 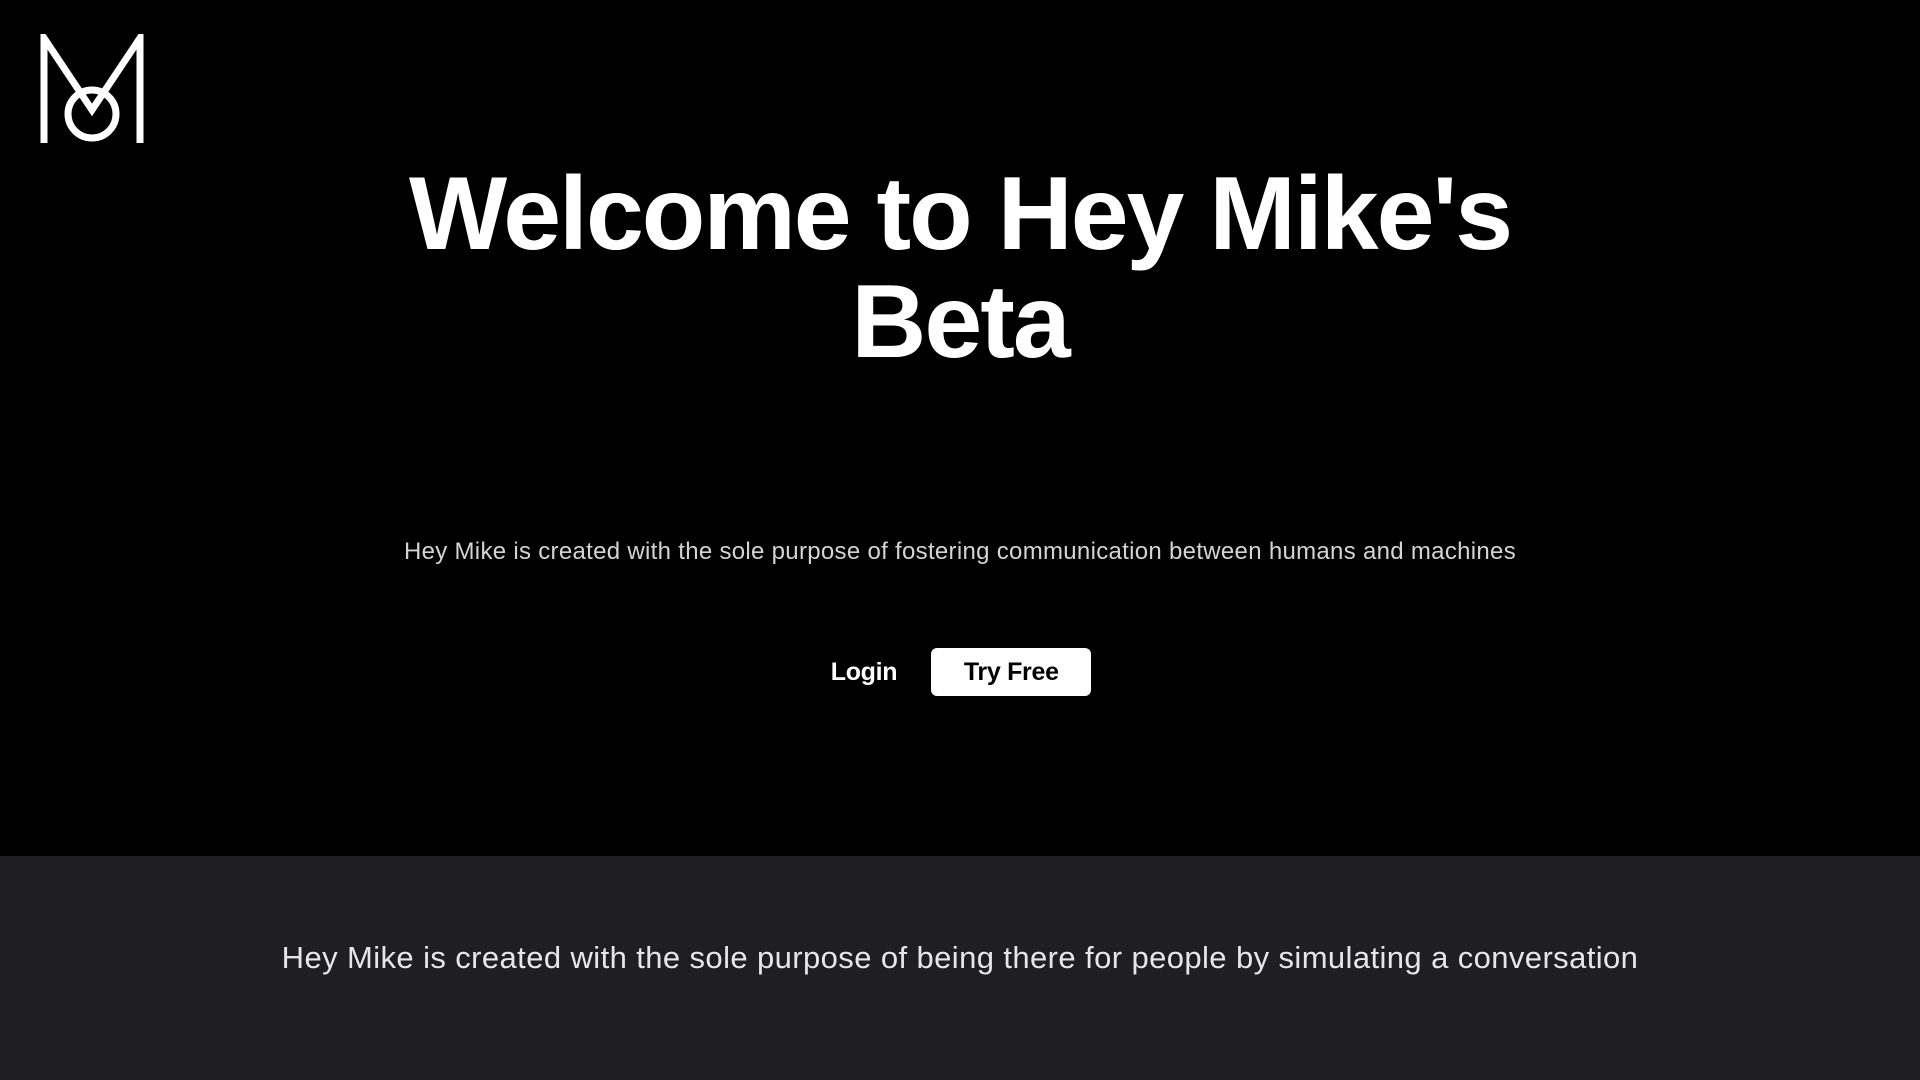 What do you see at coordinates (960, 322) in the screenshot?
I see `page-title-line-2: Beta` at bounding box center [960, 322].